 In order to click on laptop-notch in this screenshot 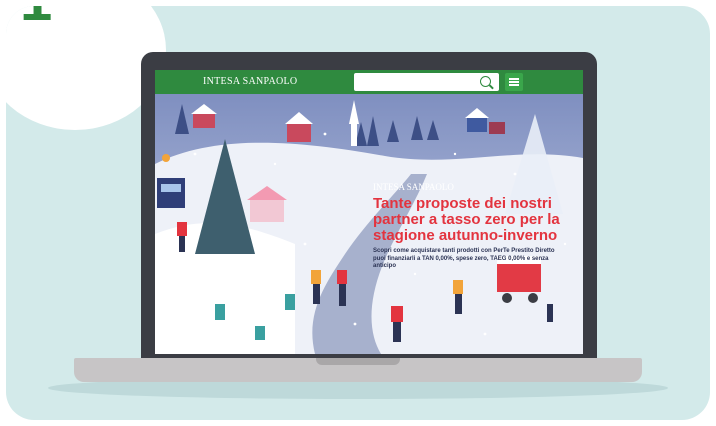, I will do `click(358, 361)`.